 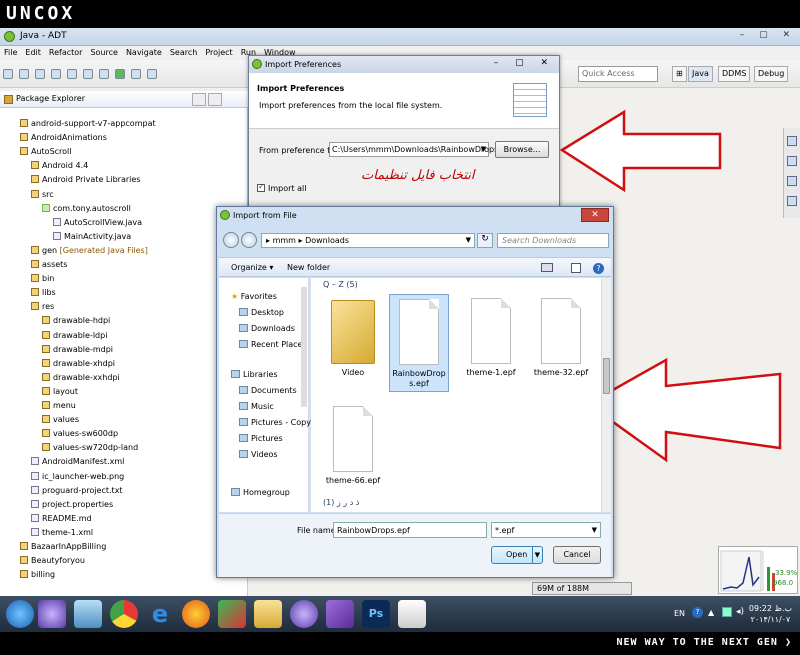 I want to click on tree-item: AutoScrollView.java, so click(x=97, y=222).